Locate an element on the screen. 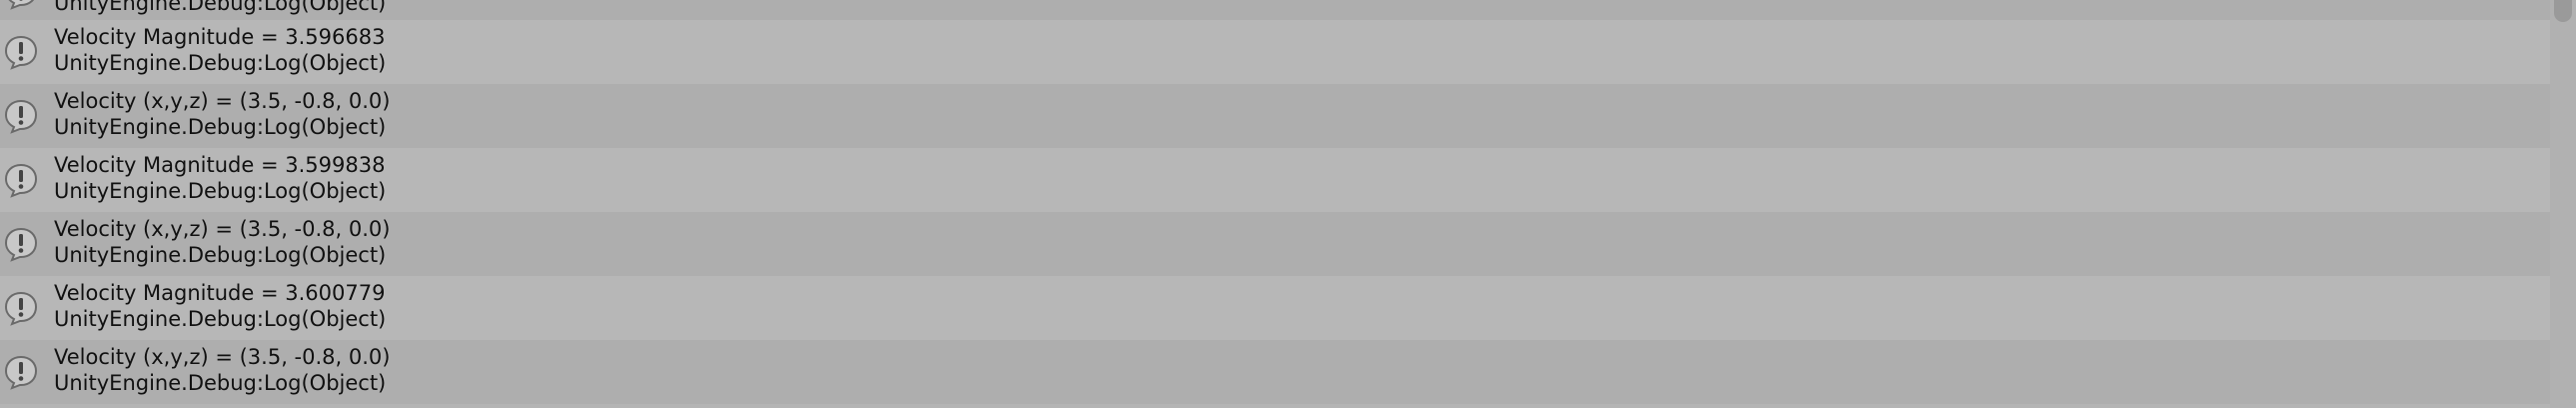 This screenshot has width=2576, height=408. log-message-line: Velocity Magnitude = 3.596683 is located at coordinates (220, 37).